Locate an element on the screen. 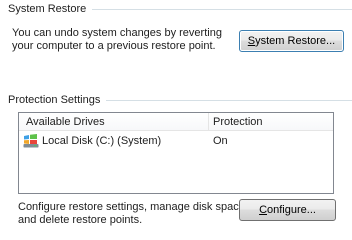  configure-description-line2: and delete restore points. is located at coordinates (80, 220).